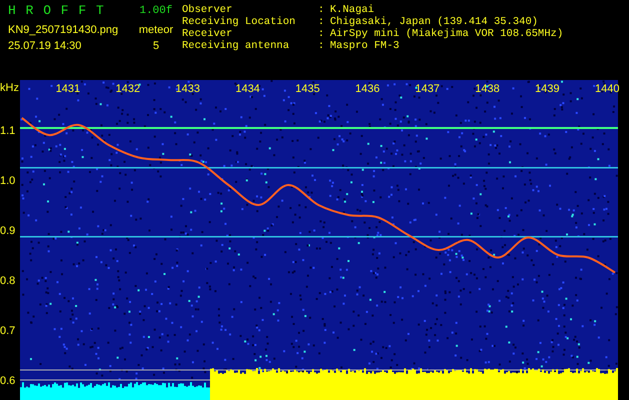  I want to click on info-value: Maspro FM-3, so click(365, 46).